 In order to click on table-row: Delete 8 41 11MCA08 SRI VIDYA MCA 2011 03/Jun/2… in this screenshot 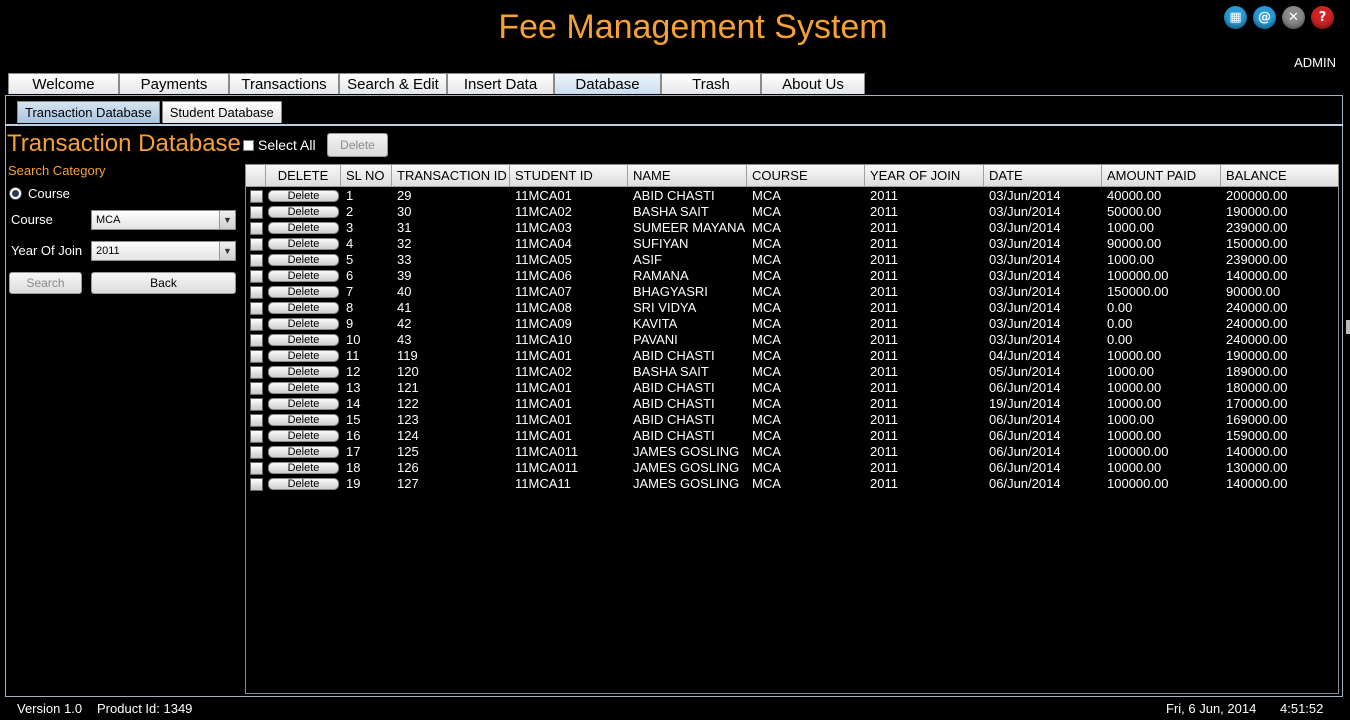, I will do `click(792, 308)`.